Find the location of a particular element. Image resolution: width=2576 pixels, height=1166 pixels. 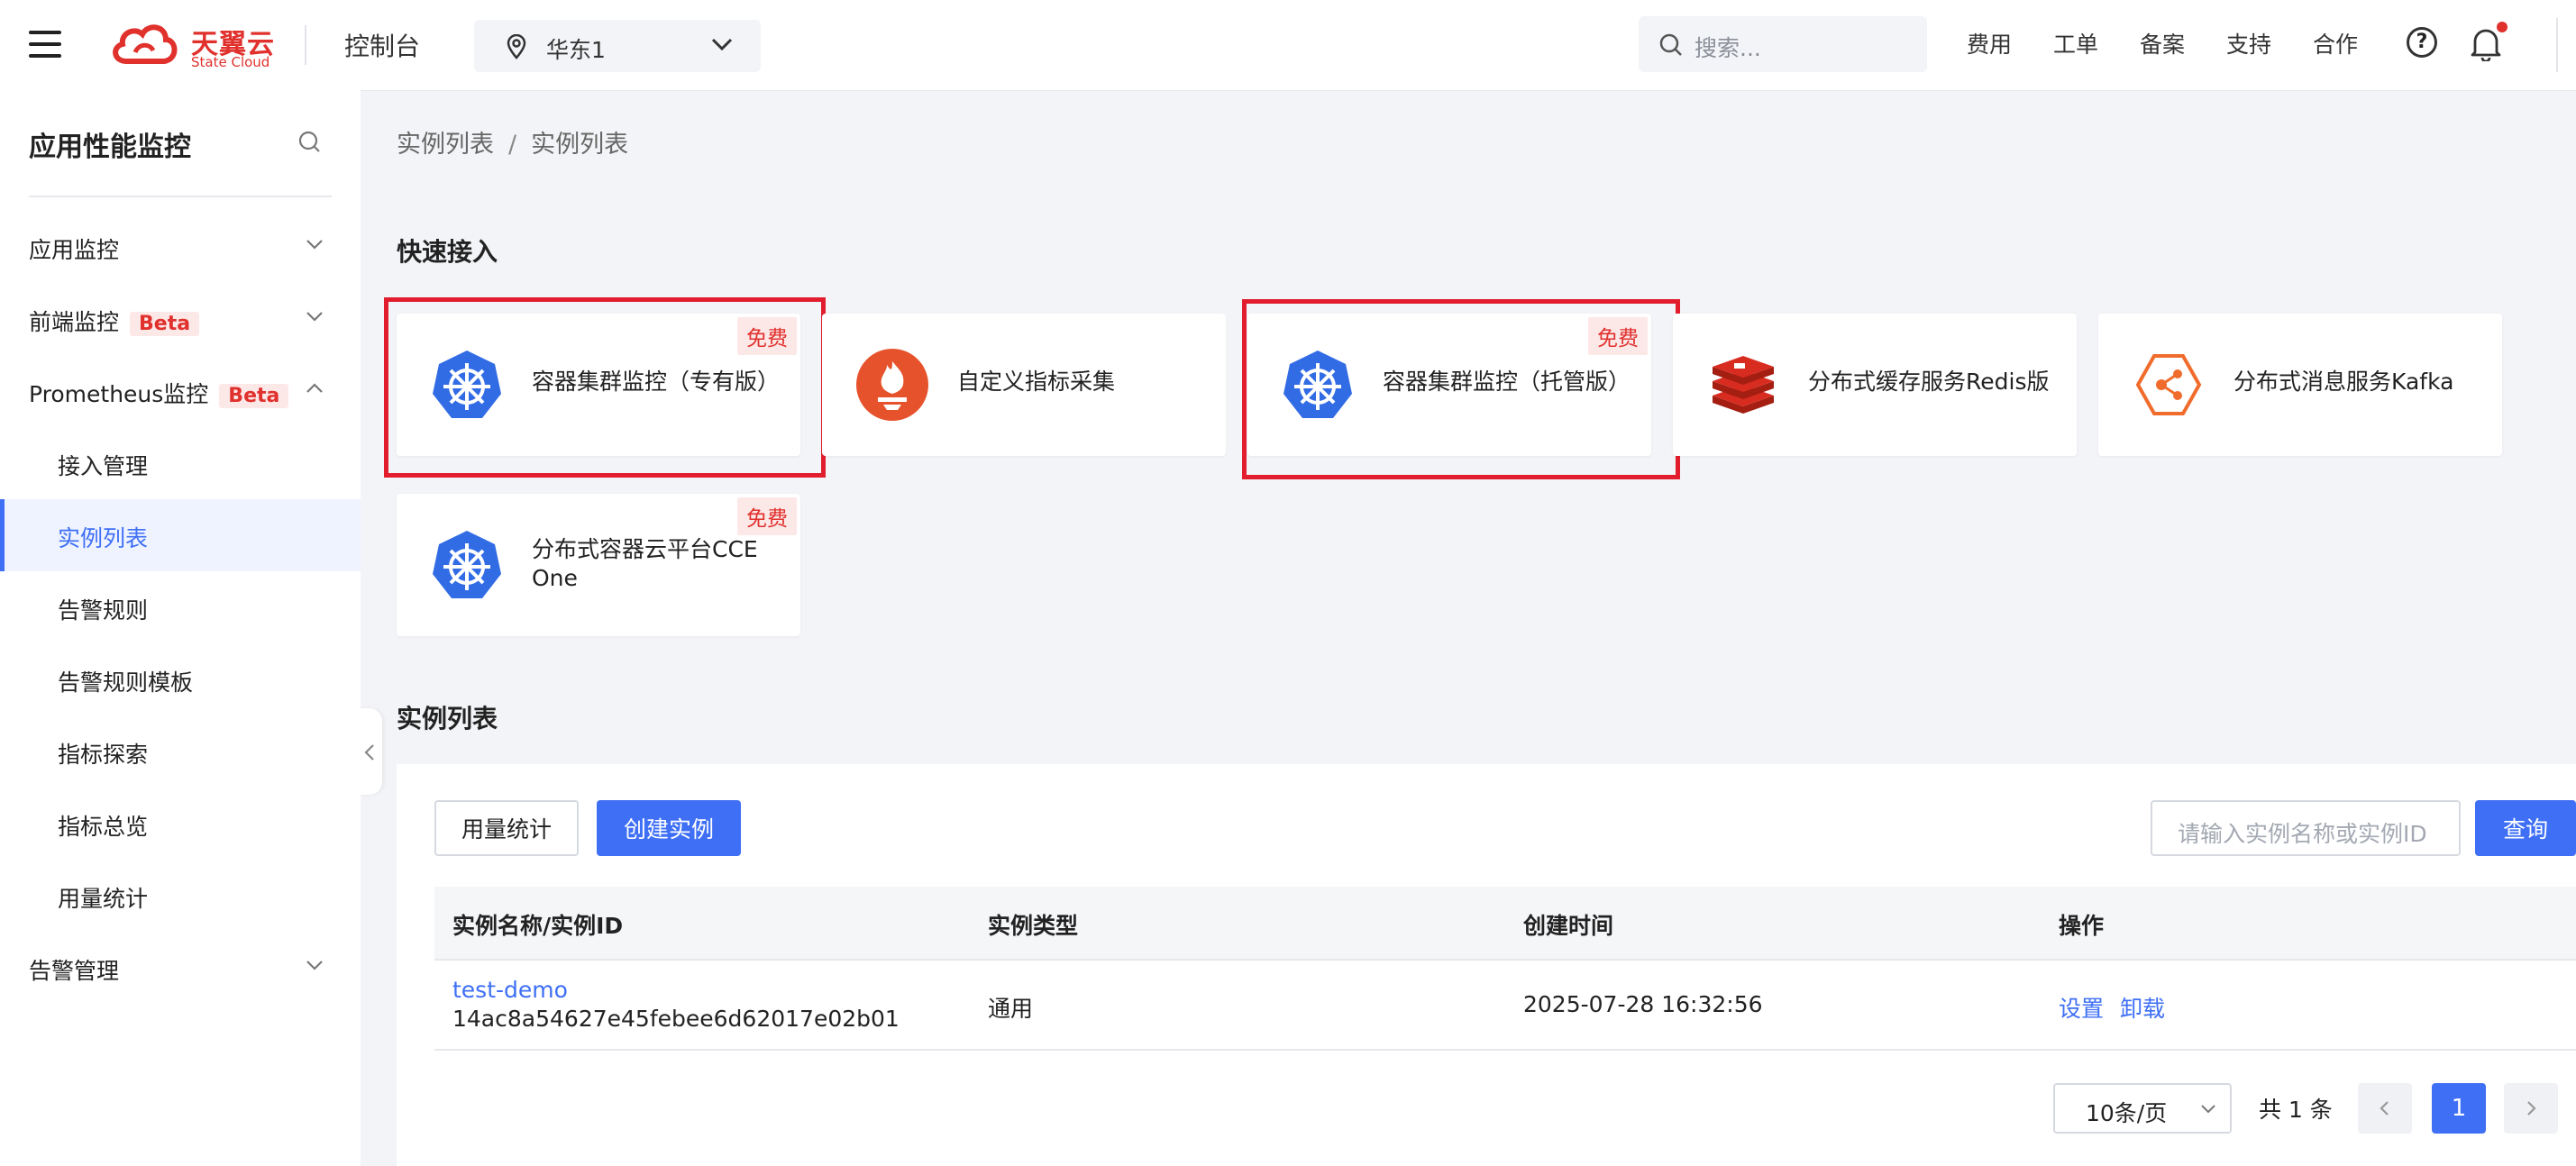

sidebar-divider is located at coordinates (180, 196).